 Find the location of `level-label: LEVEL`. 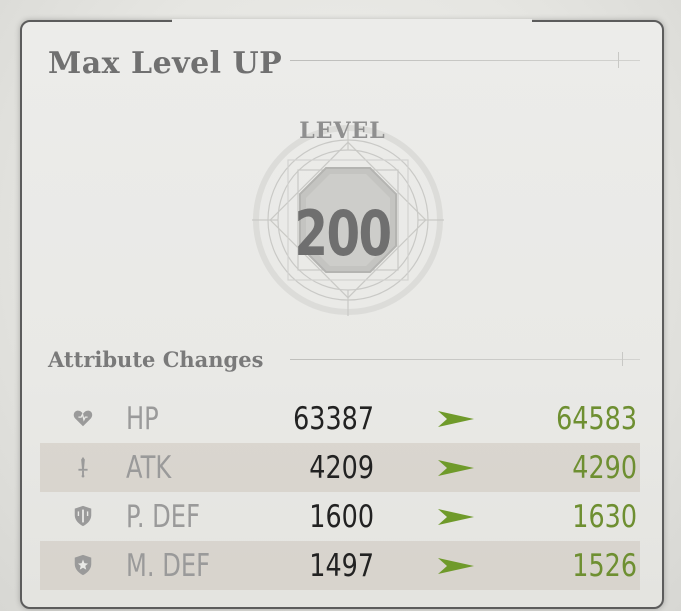

level-label: LEVEL is located at coordinates (342, 131).